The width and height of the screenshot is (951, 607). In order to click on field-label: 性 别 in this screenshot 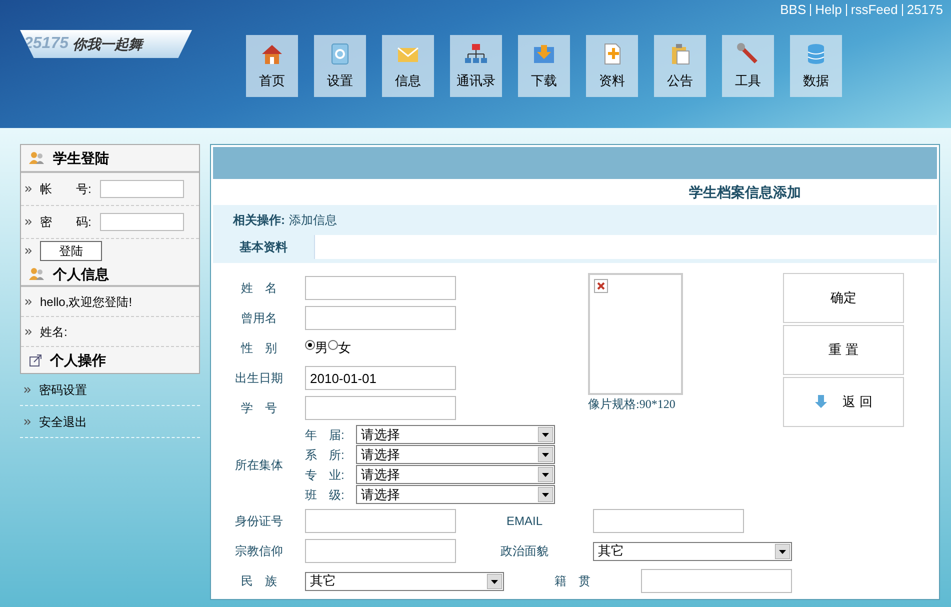, I will do `click(259, 348)`.